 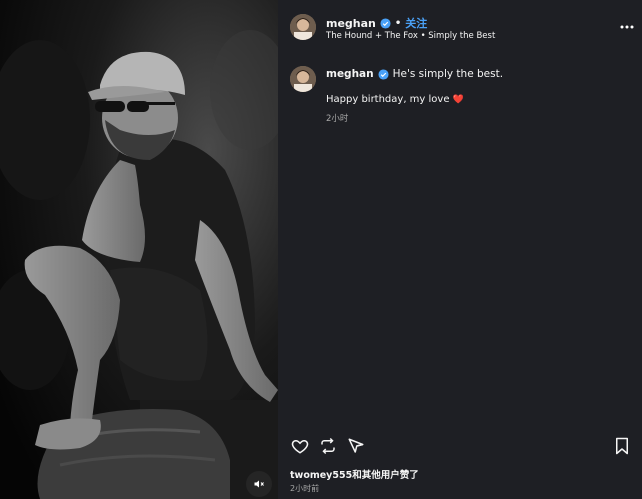 What do you see at coordinates (351, 23) in the screenshot?
I see `author-name: meghan` at bounding box center [351, 23].